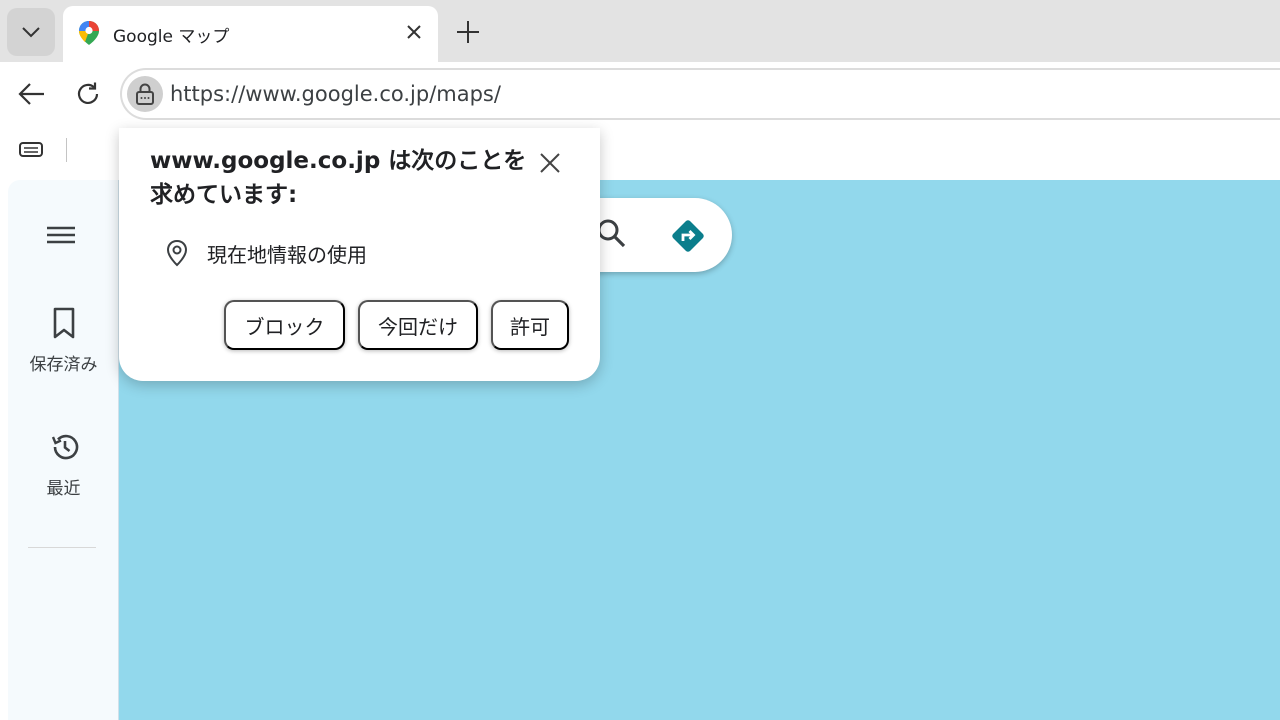 This screenshot has width=1280, height=720. What do you see at coordinates (338, 178) in the screenshot?
I see `permission-prompt-title: www.google.co.jp は次のことを求めています:` at bounding box center [338, 178].